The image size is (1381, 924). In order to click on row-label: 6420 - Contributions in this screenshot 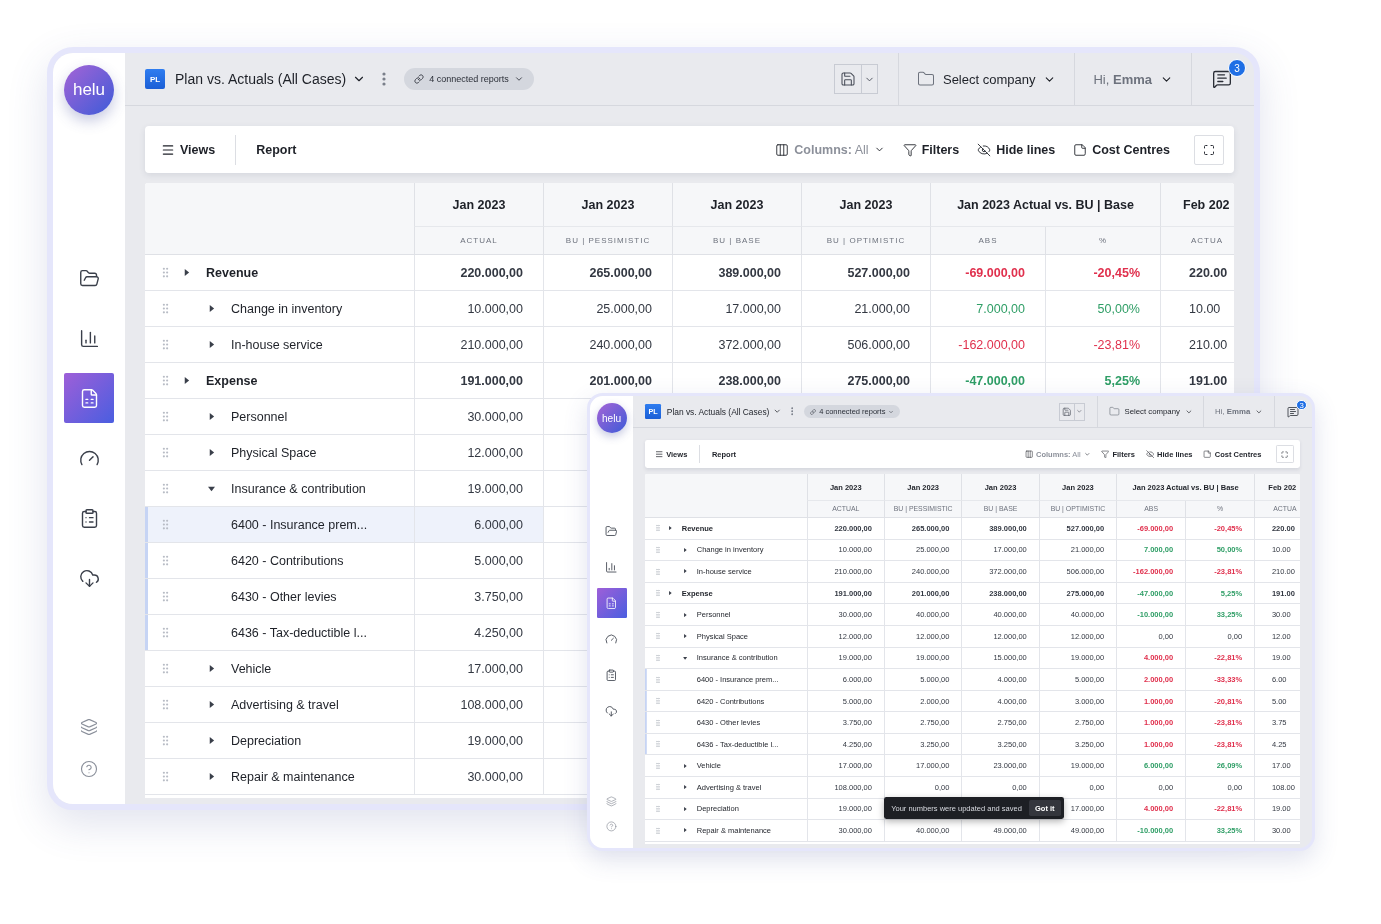, I will do `click(730, 701)`.